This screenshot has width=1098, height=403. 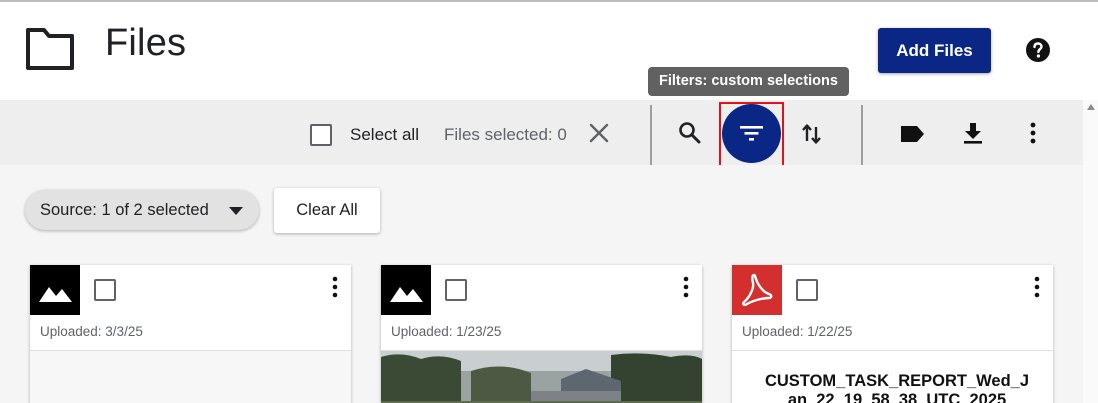 What do you see at coordinates (973, 133) in the screenshot?
I see `download-icon` at bounding box center [973, 133].